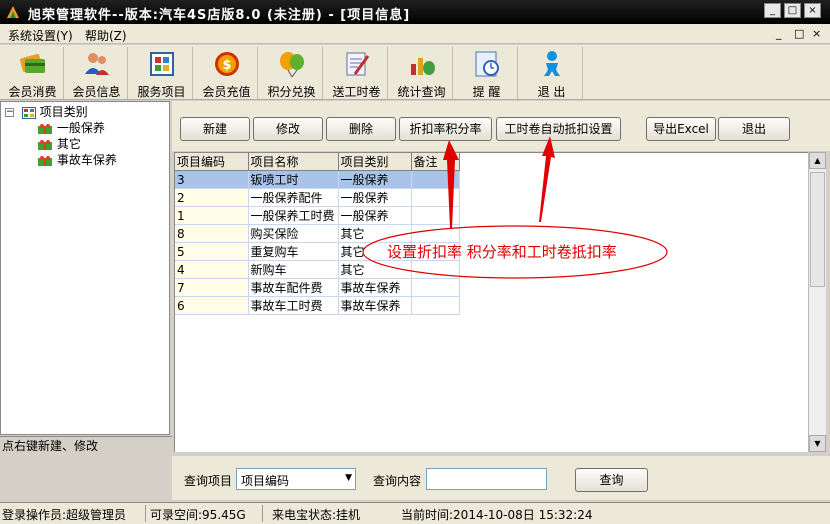 The image size is (830, 524). I want to click on pen-note-icon, so click(358, 64).